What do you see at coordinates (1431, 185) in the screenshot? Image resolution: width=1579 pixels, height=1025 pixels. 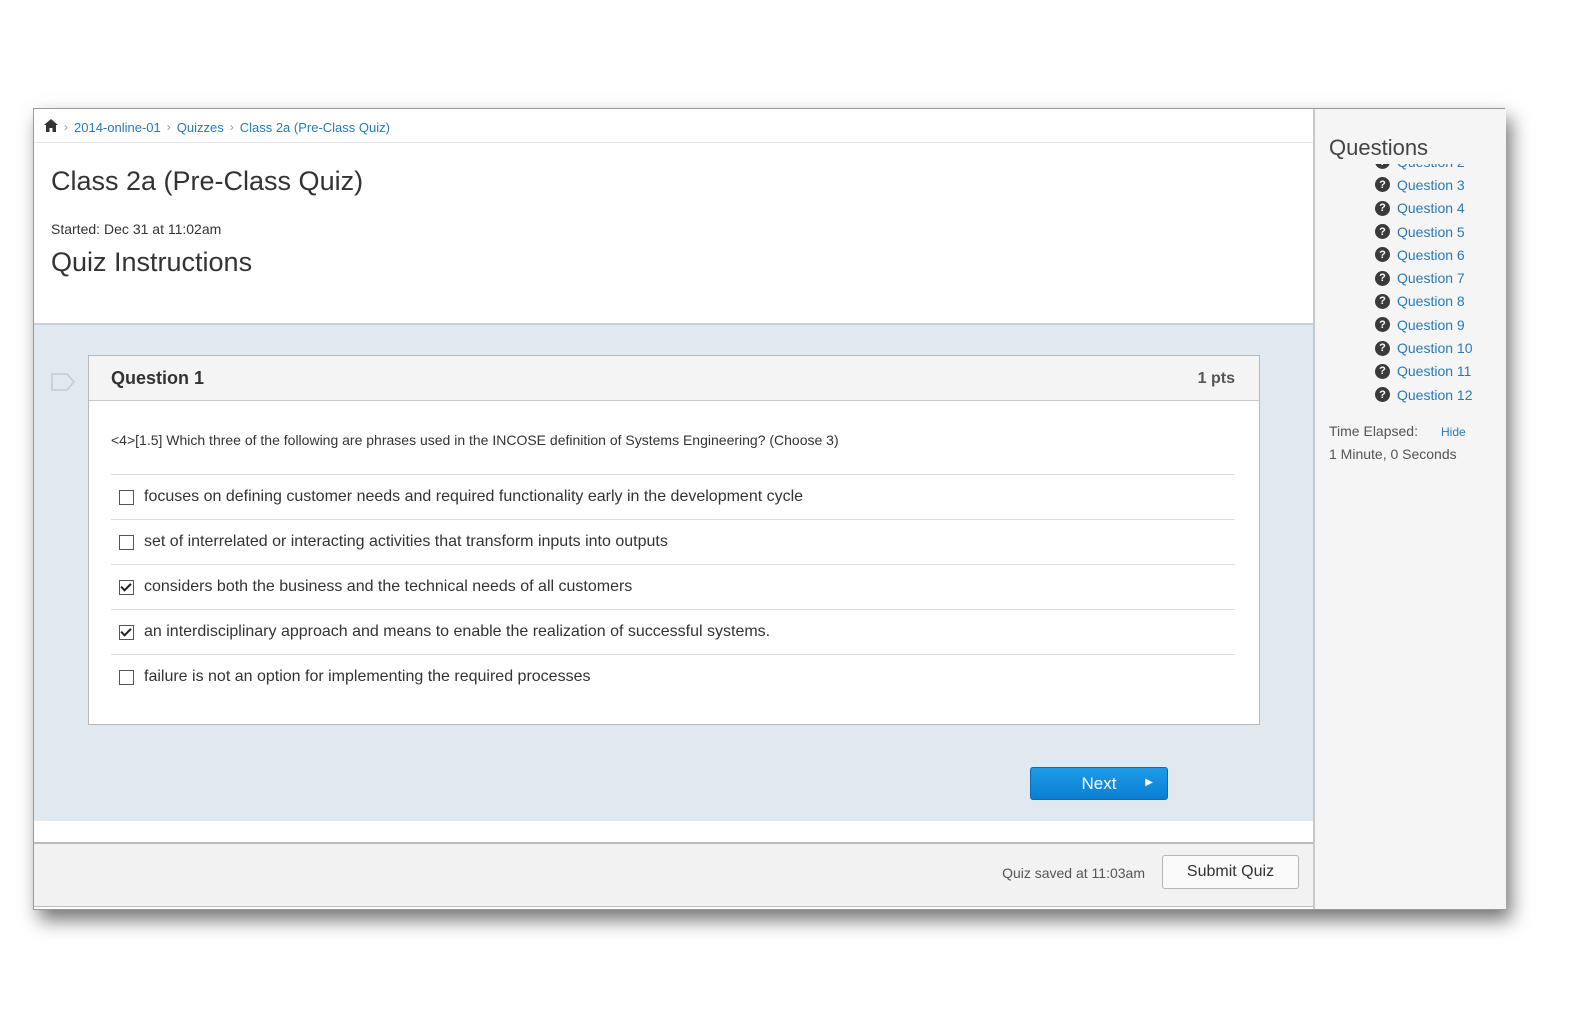 I see `sidebar-question-label: Question 3` at bounding box center [1431, 185].